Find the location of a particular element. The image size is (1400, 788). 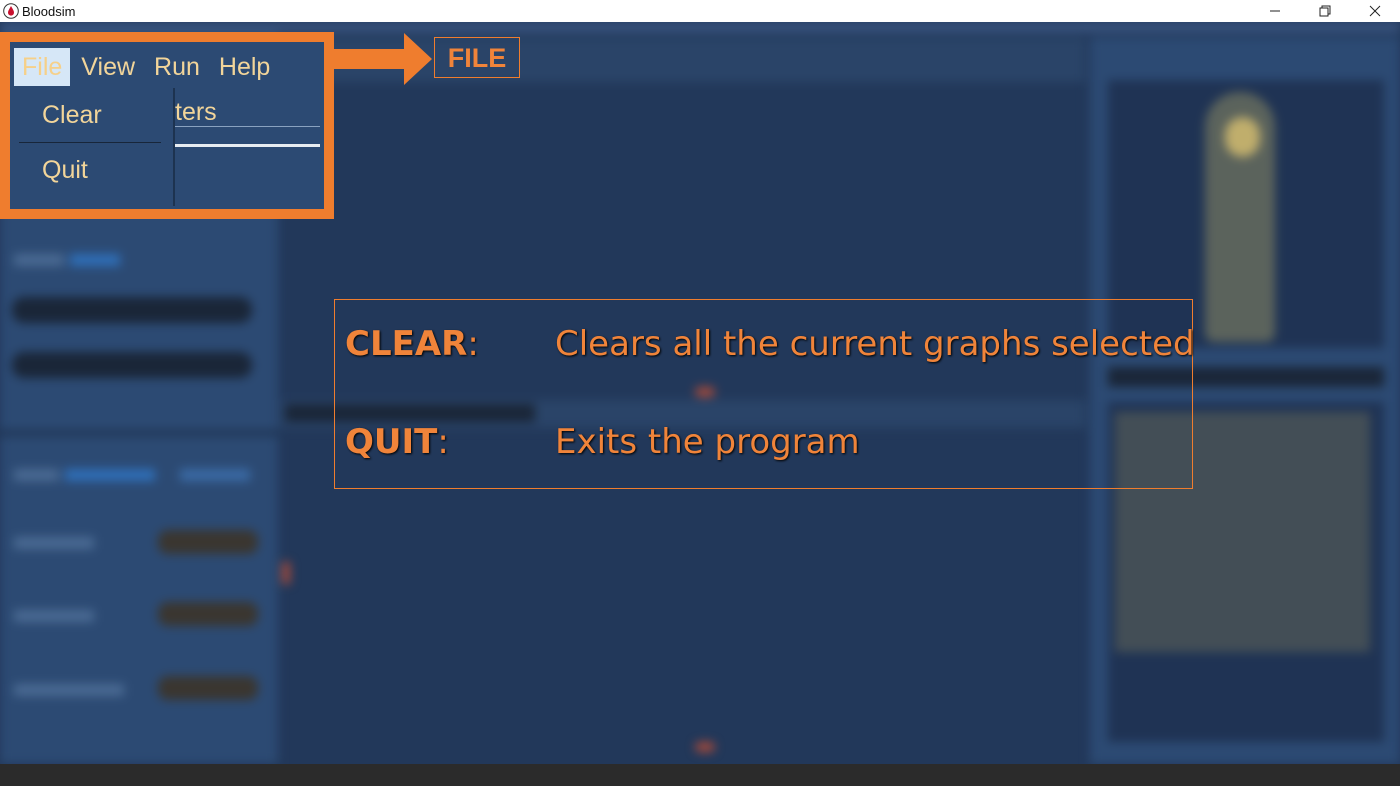

close-icon is located at coordinates (1375, 11).